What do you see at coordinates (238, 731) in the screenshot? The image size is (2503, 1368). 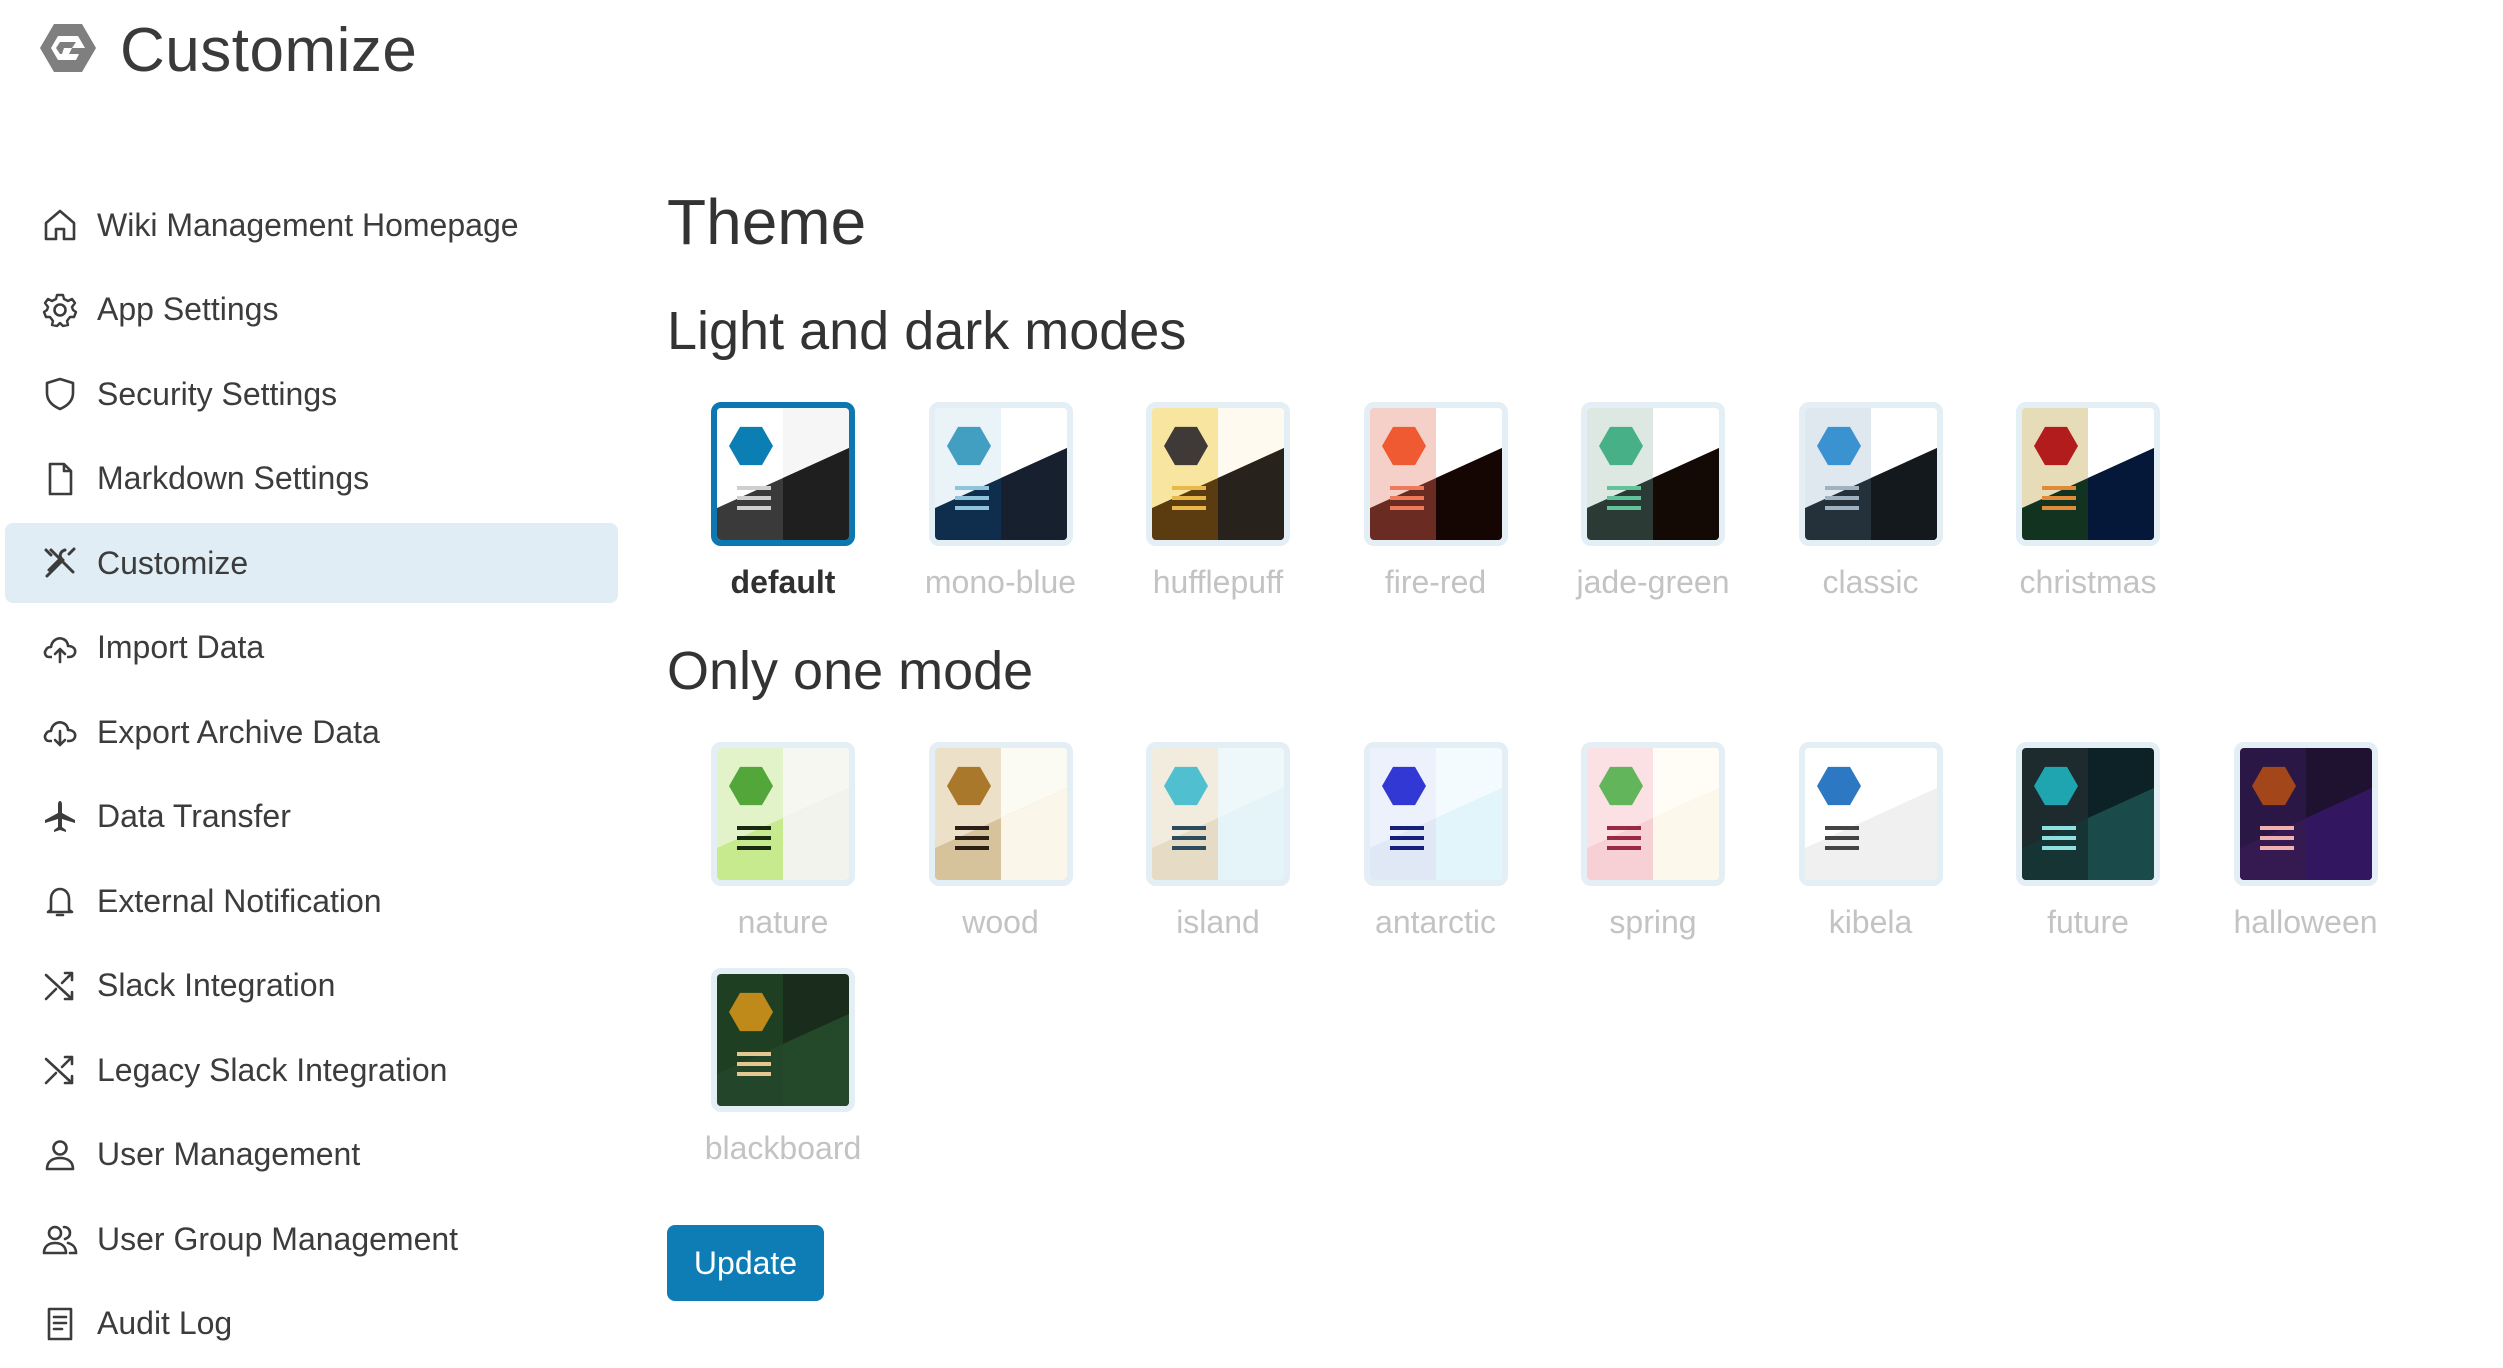 I see `sidebar-item-label: Export Archive Data` at bounding box center [238, 731].